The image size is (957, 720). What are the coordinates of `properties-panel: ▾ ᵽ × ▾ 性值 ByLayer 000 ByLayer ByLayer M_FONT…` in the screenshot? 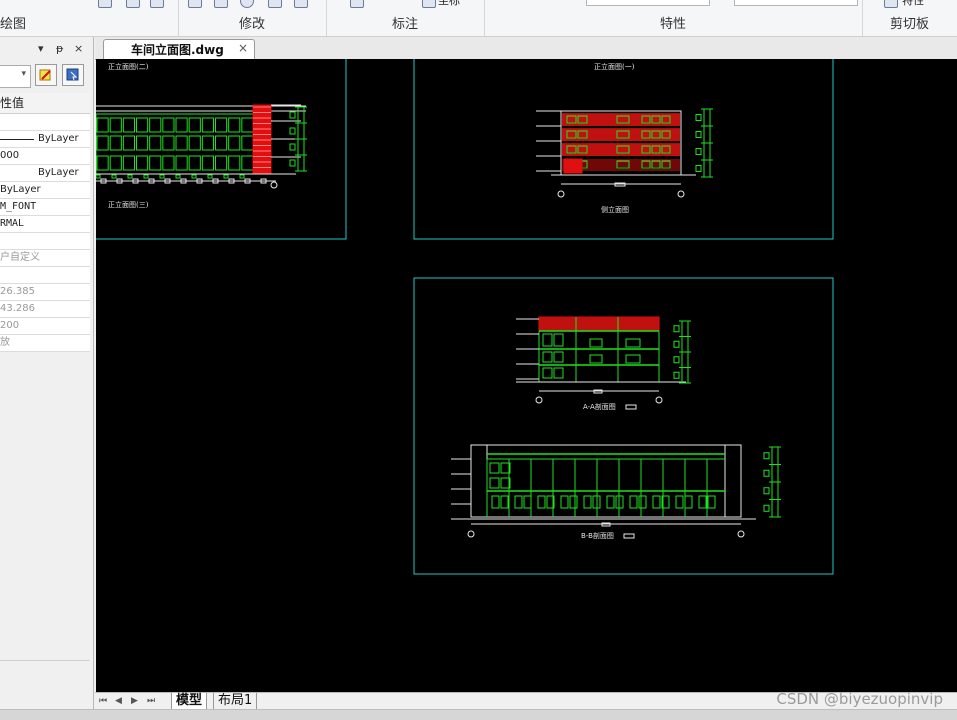 It's located at (47, 373).